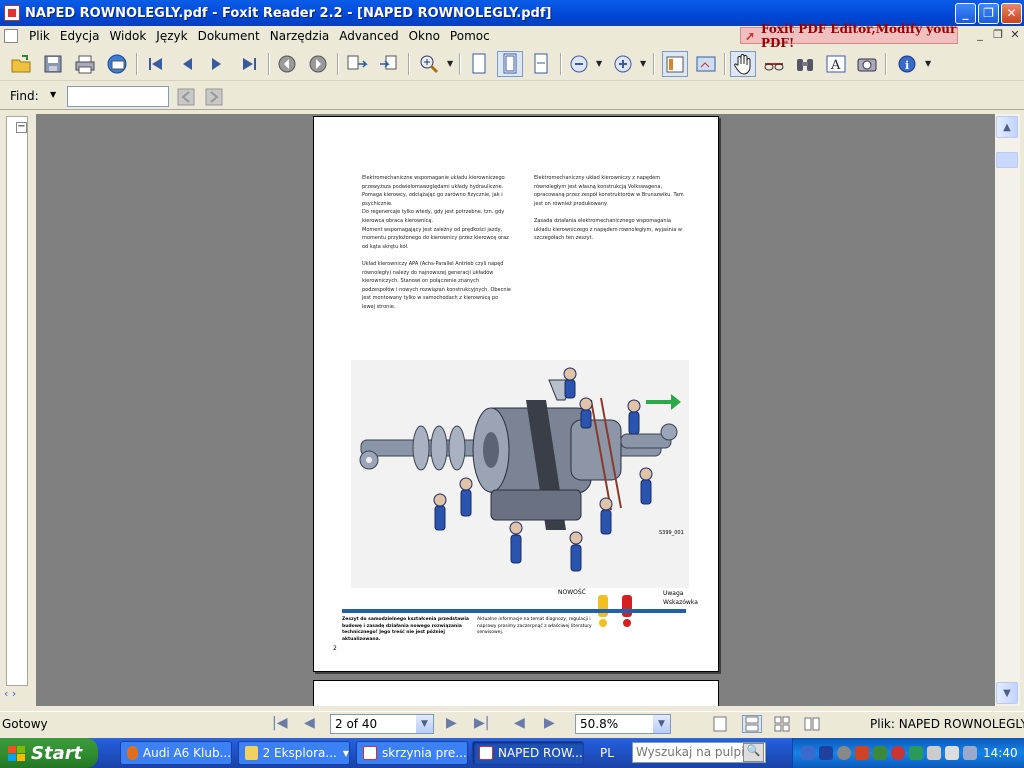 The image size is (1024, 768). I want to click on bookmark-tree: −, so click(17, 401).